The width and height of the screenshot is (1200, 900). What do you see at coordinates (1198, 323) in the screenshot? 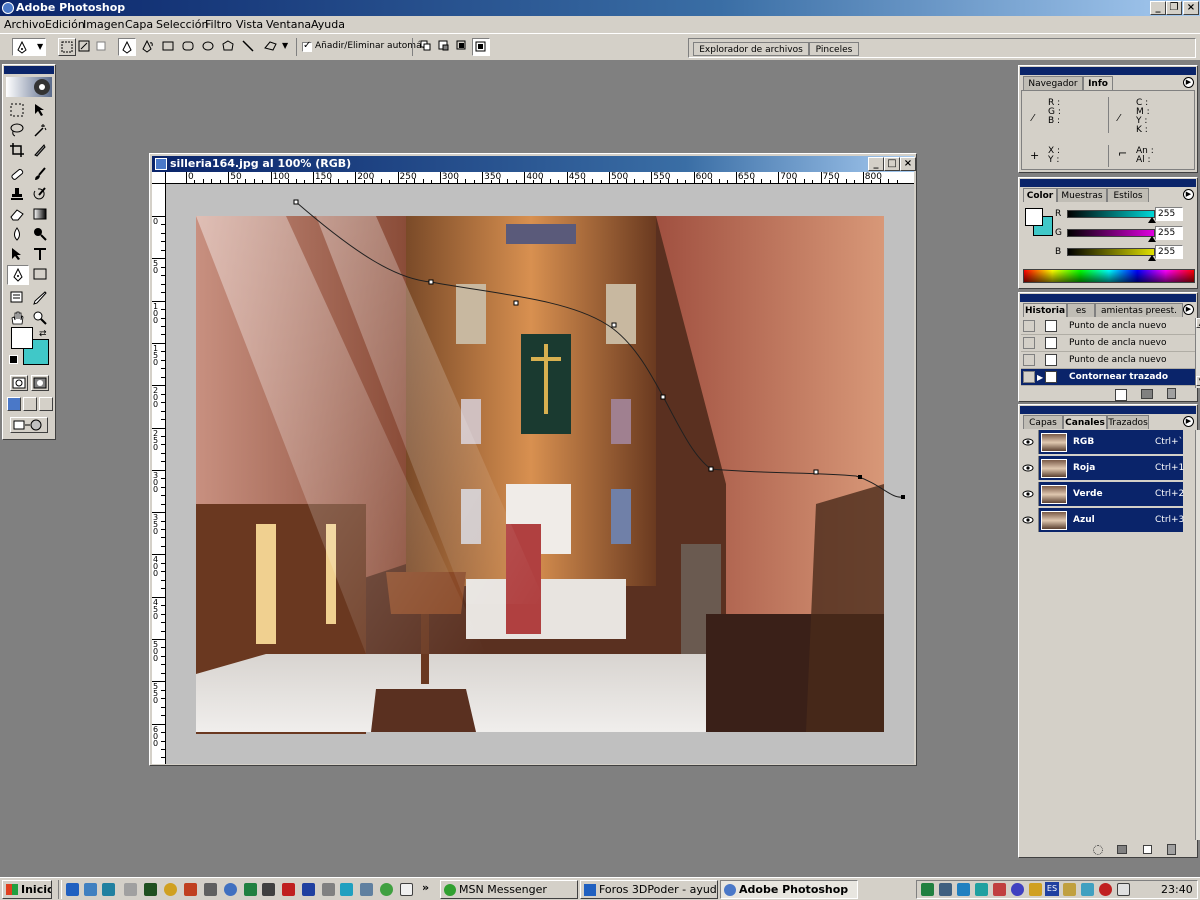
I see `scroll-up-icon: ▲` at bounding box center [1198, 323].